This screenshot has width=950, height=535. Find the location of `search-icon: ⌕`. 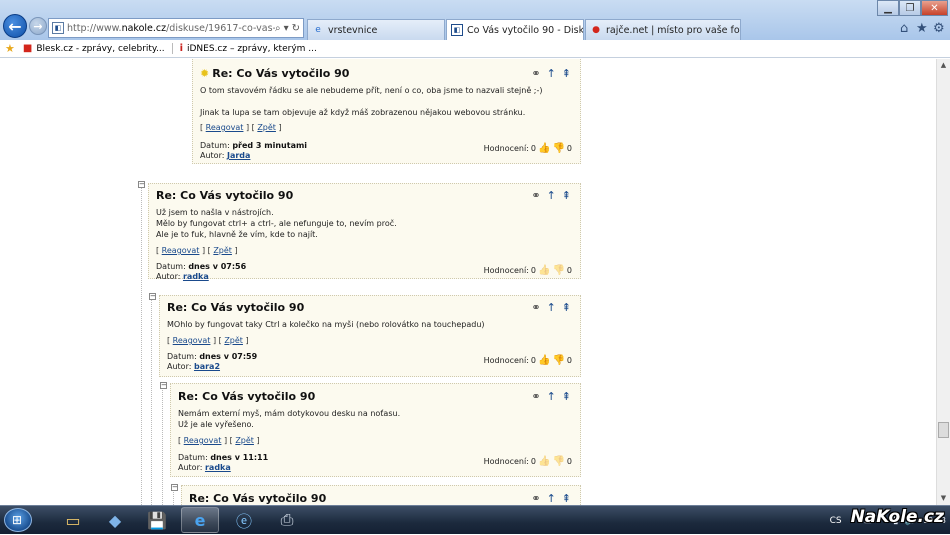

search-icon: ⌕ is located at coordinates (278, 28).